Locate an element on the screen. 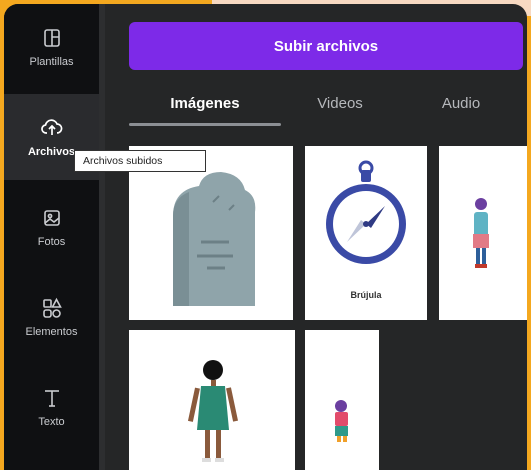  sidebar-item-plantillas: Plantillas is located at coordinates (51, 47).